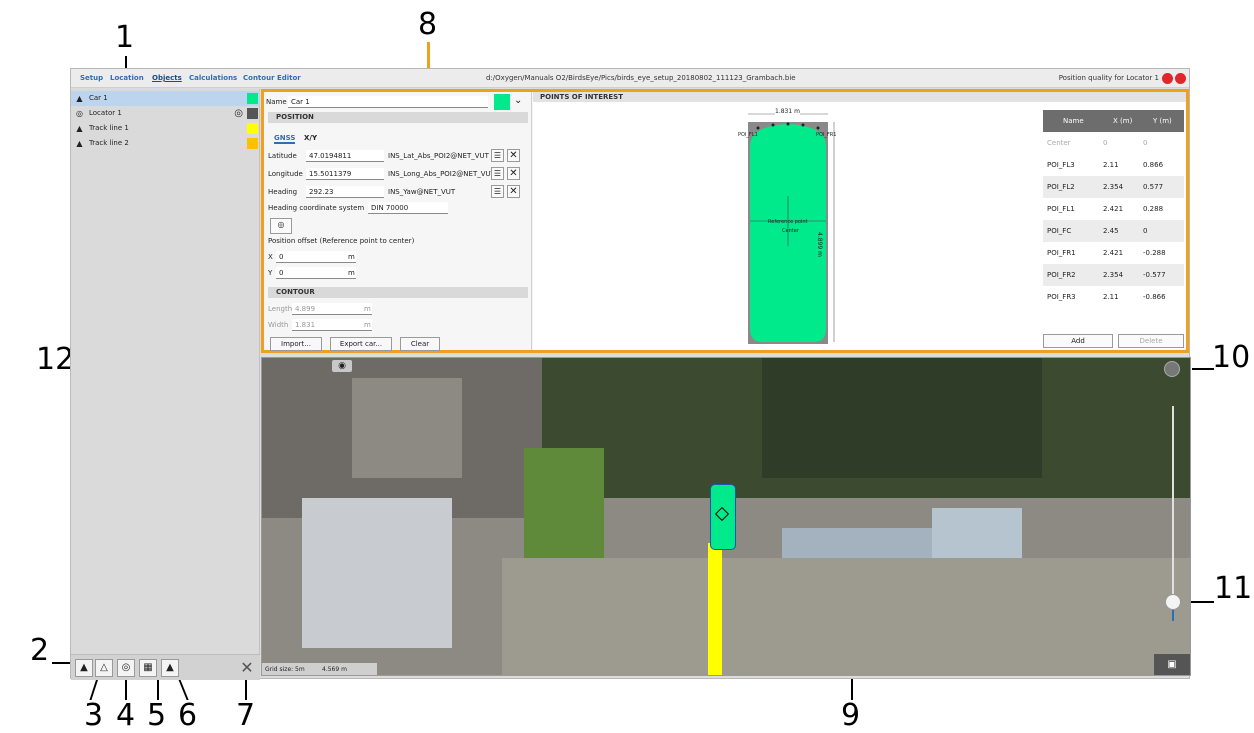 This screenshot has height=733, width=1254. Describe the element at coordinates (1113, 275) in the screenshot. I see `table-row: POI_FR2 2.354 -0.577` at that location.